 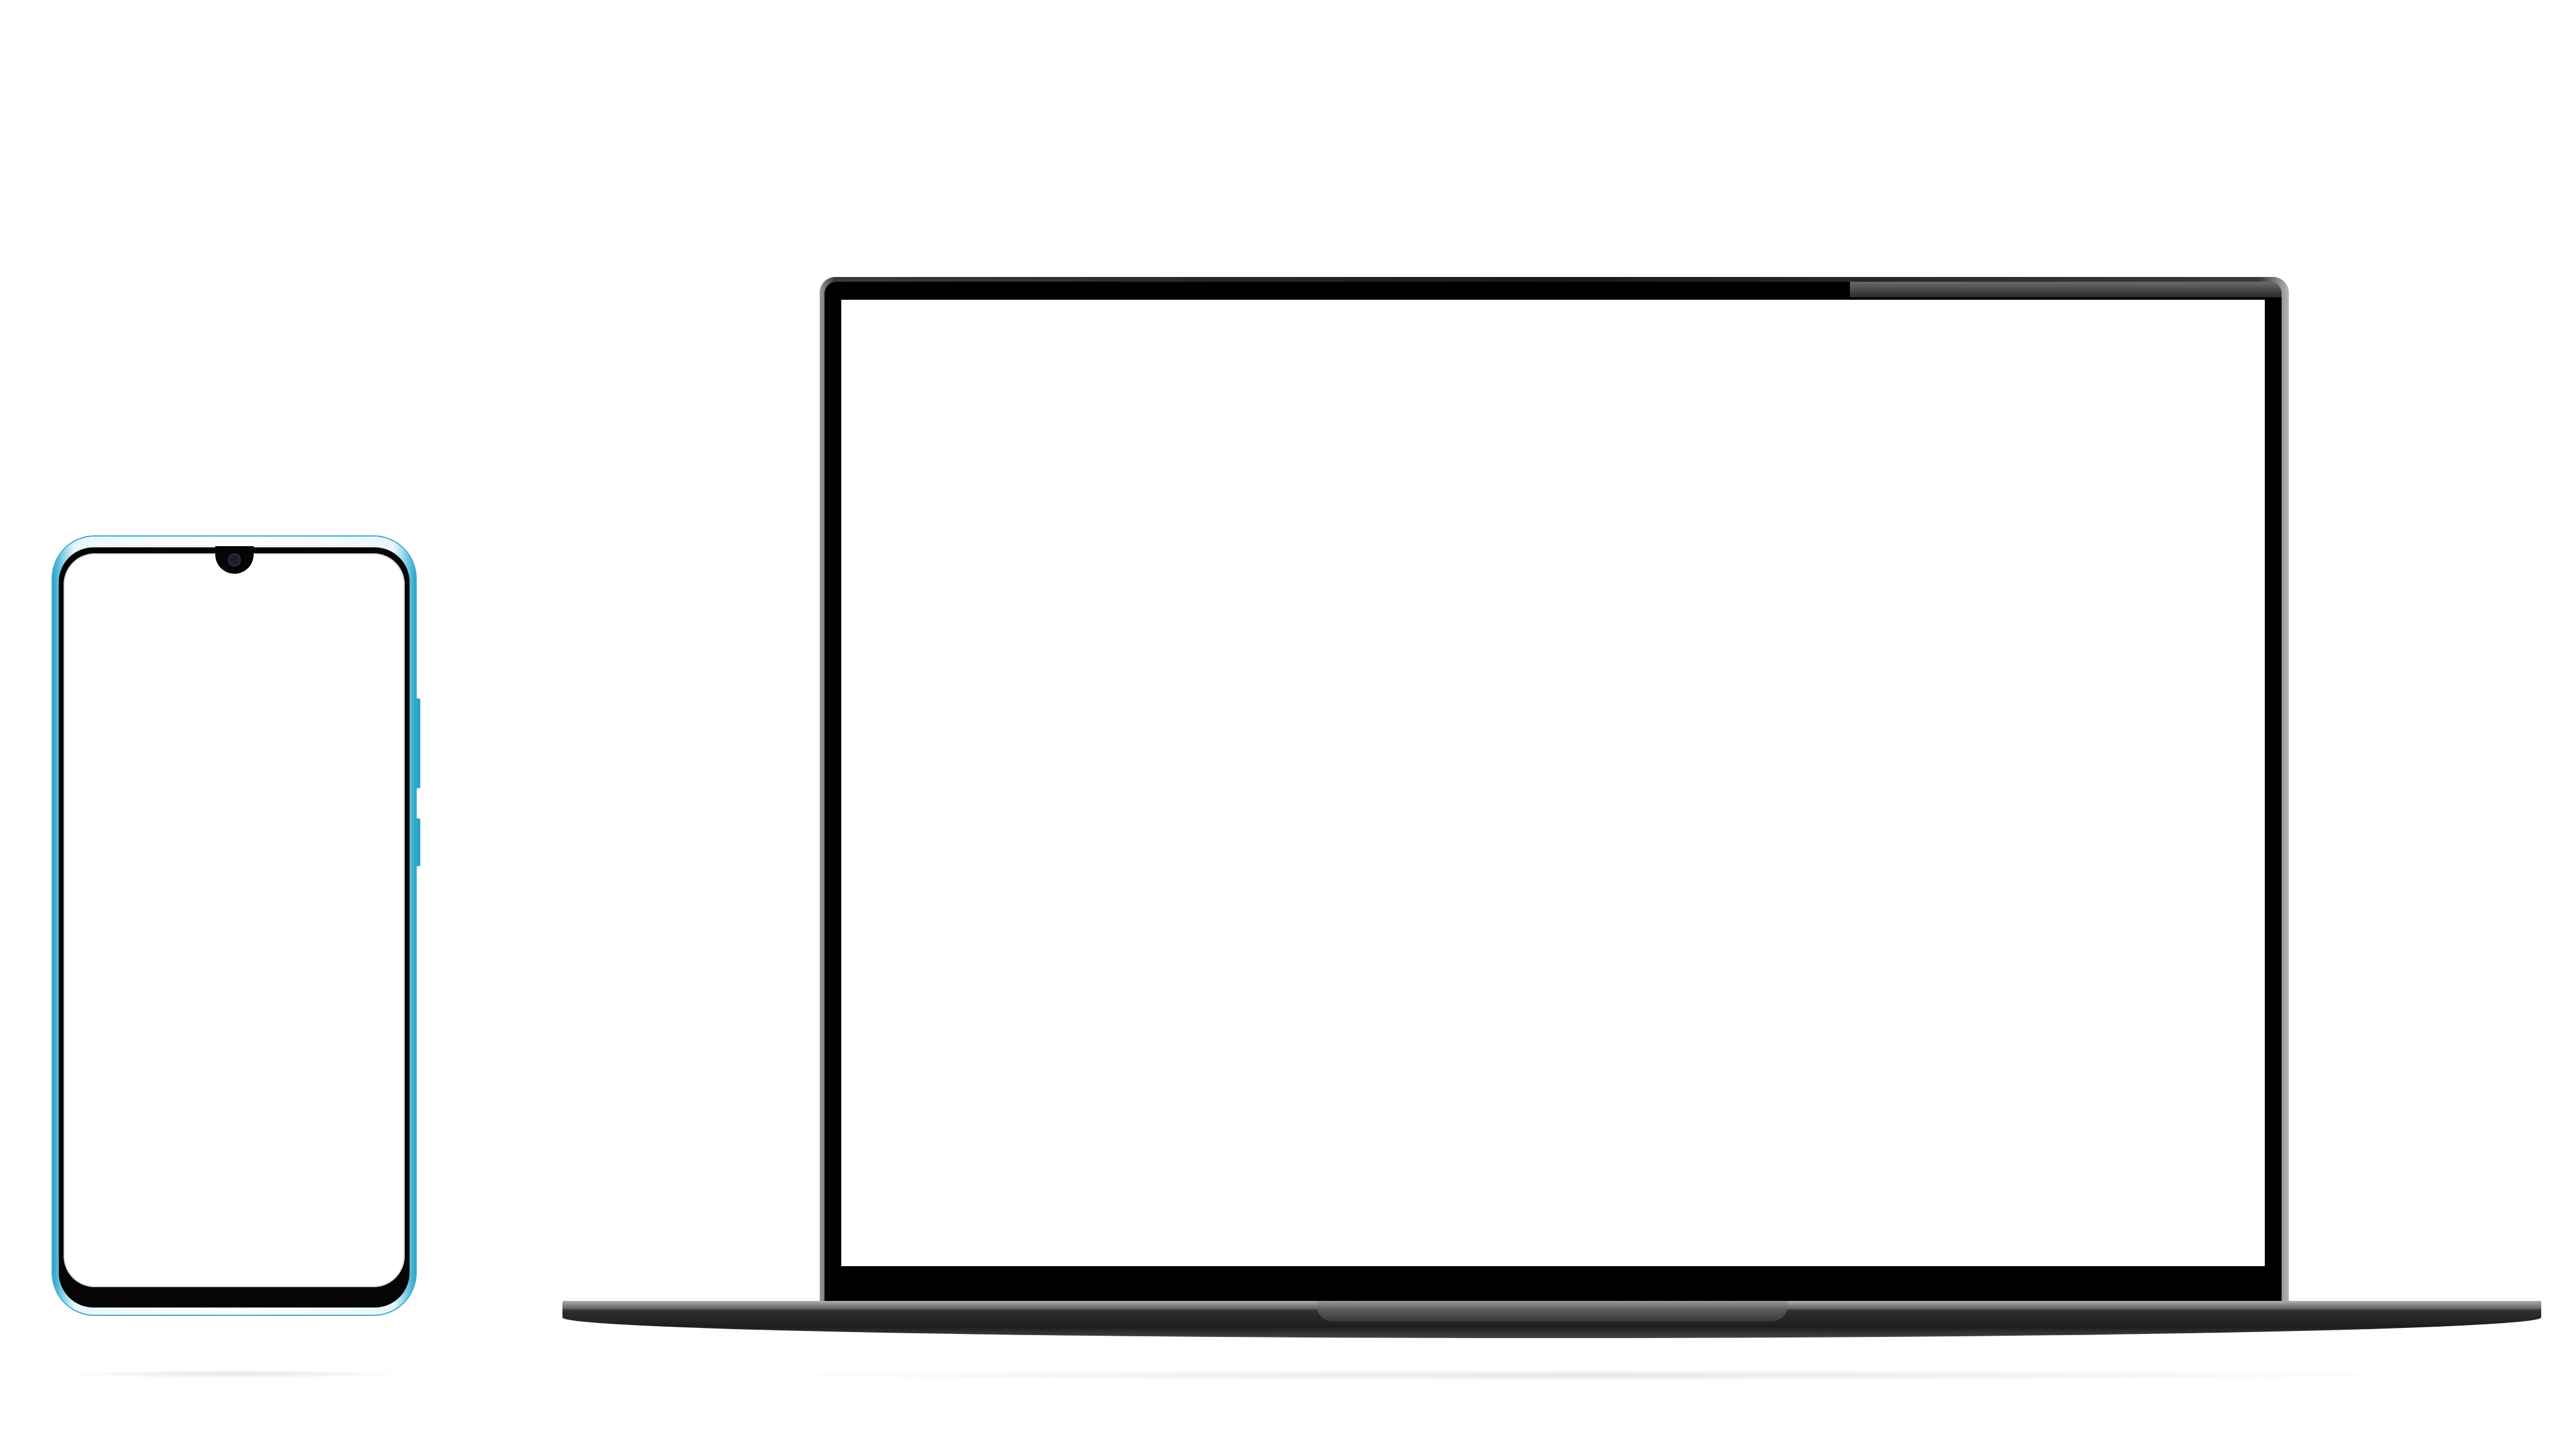 I want to click on phone-bezel, so click(x=235, y=927).